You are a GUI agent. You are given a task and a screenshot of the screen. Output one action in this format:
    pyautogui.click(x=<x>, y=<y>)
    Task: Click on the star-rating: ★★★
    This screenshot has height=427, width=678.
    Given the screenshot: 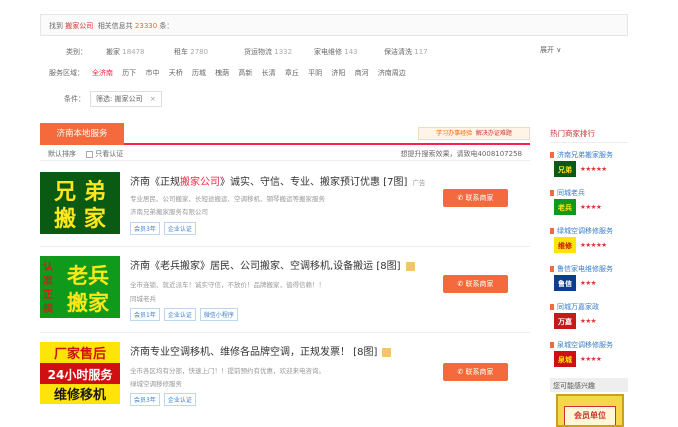 What is the action you would take?
    pyautogui.click(x=588, y=321)
    